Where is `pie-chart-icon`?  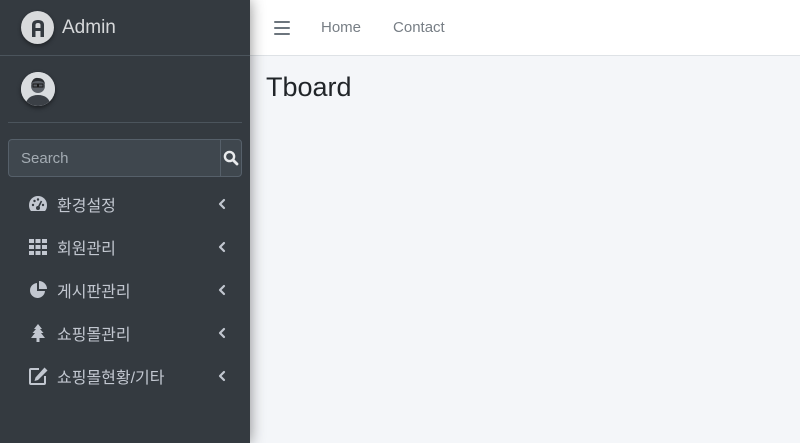
pie-chart-icon is located at coordinates (38, 290).